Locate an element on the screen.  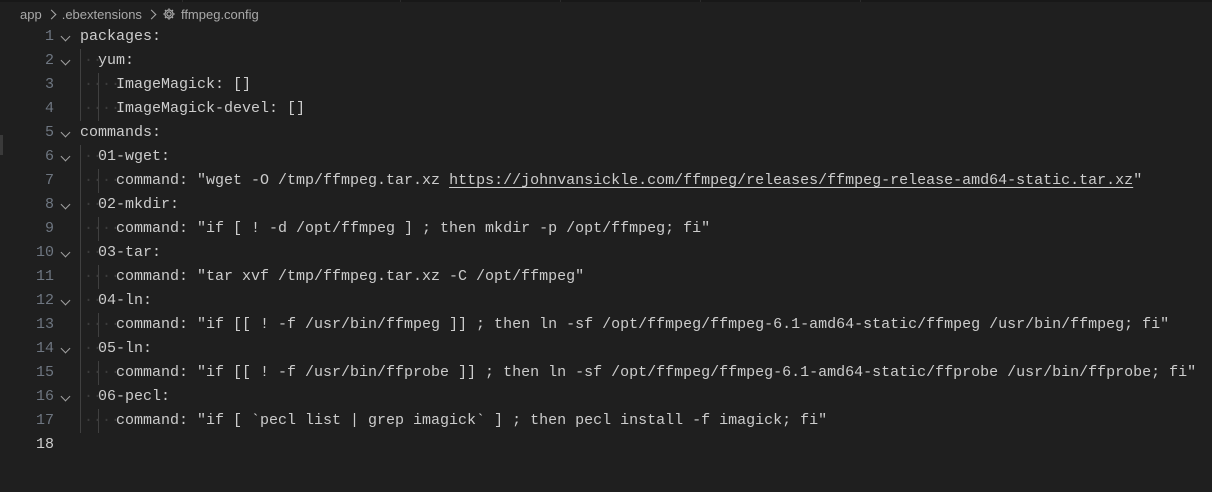
line-number: 12 is located at coordinates (44, 300).